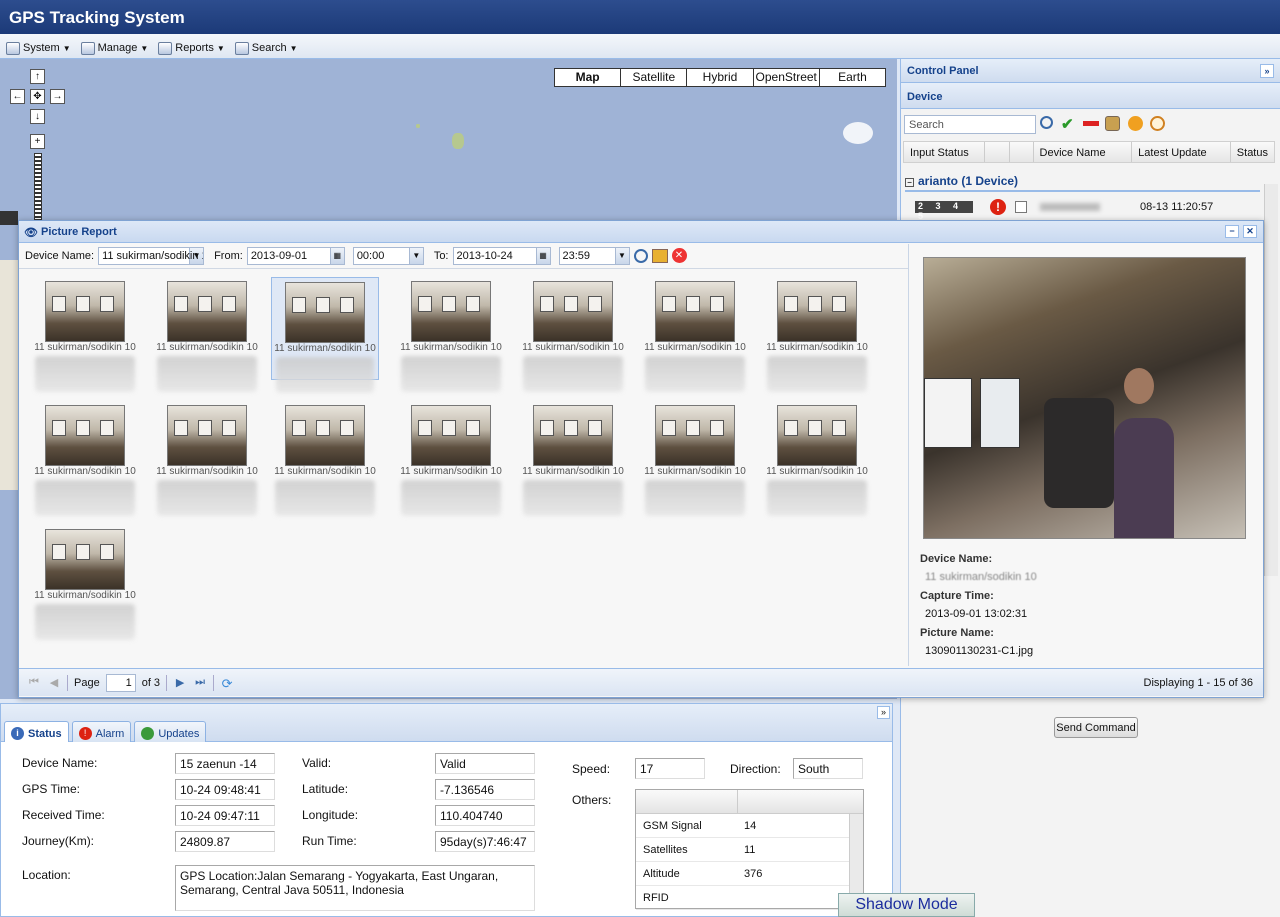  I want to click on device-checkbox, so click(1021, 207).